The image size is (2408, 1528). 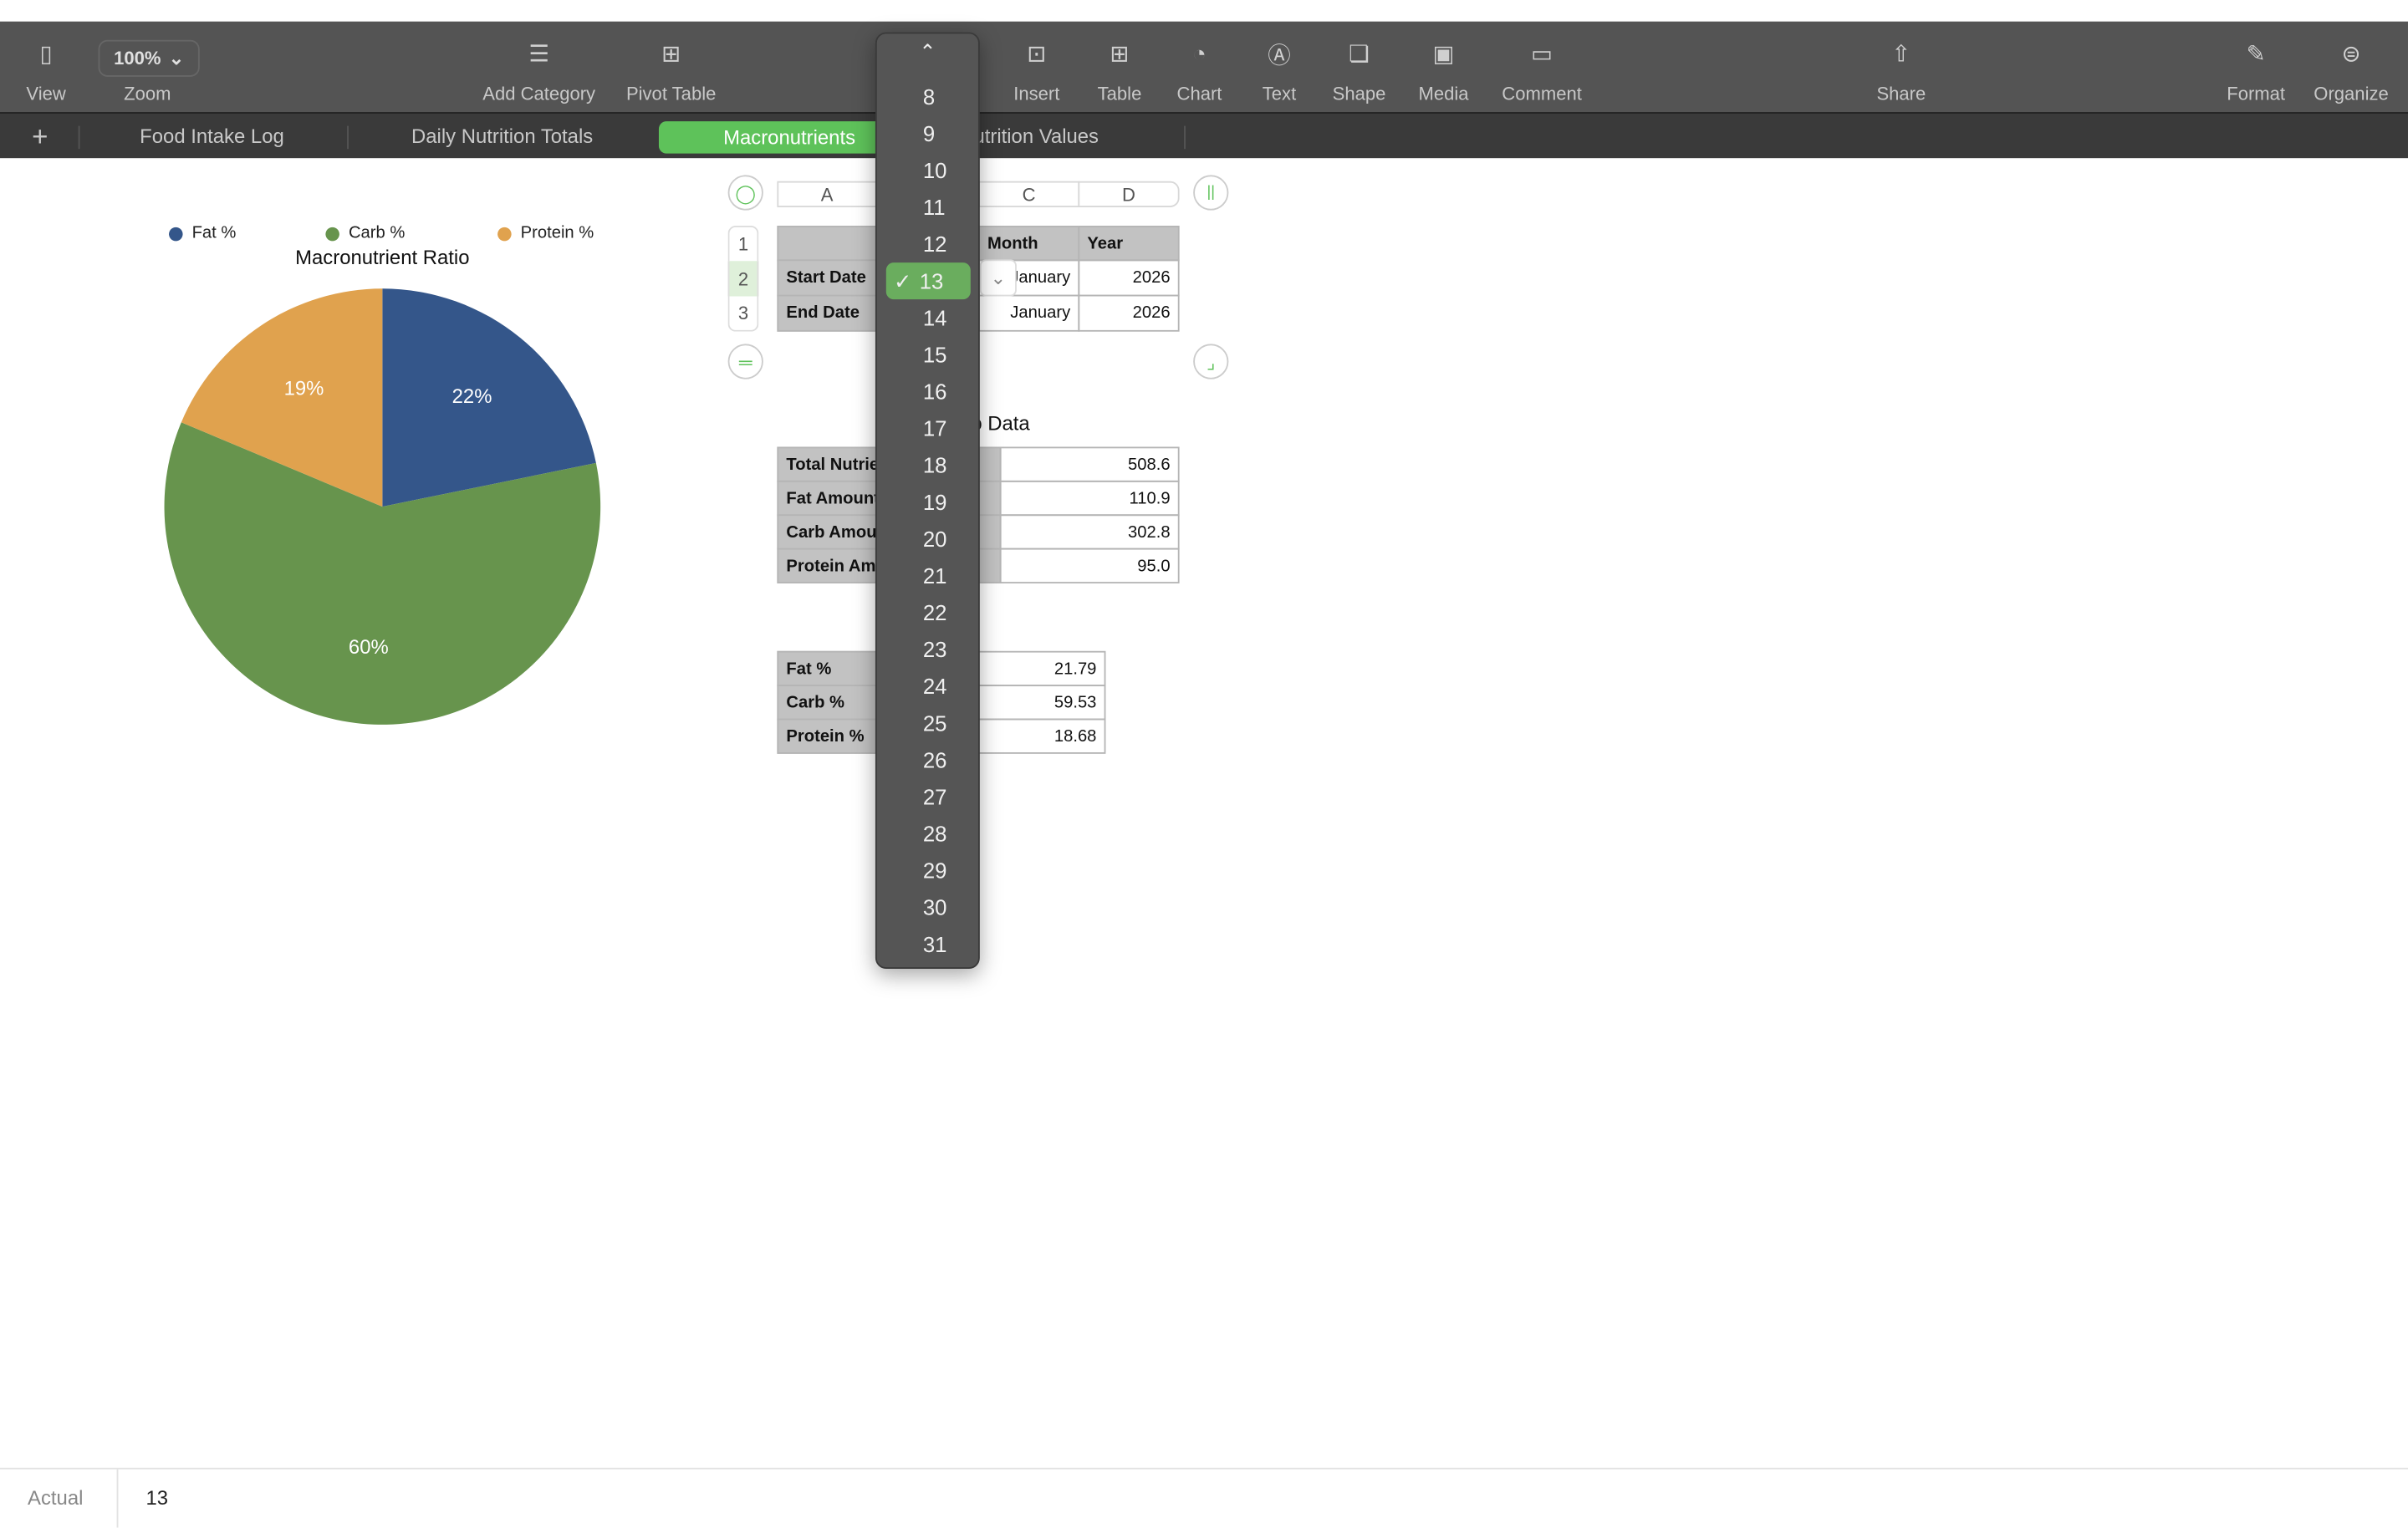 I want to click on pie-chart: 22% 60% 19%, so click(x=385, y=507).